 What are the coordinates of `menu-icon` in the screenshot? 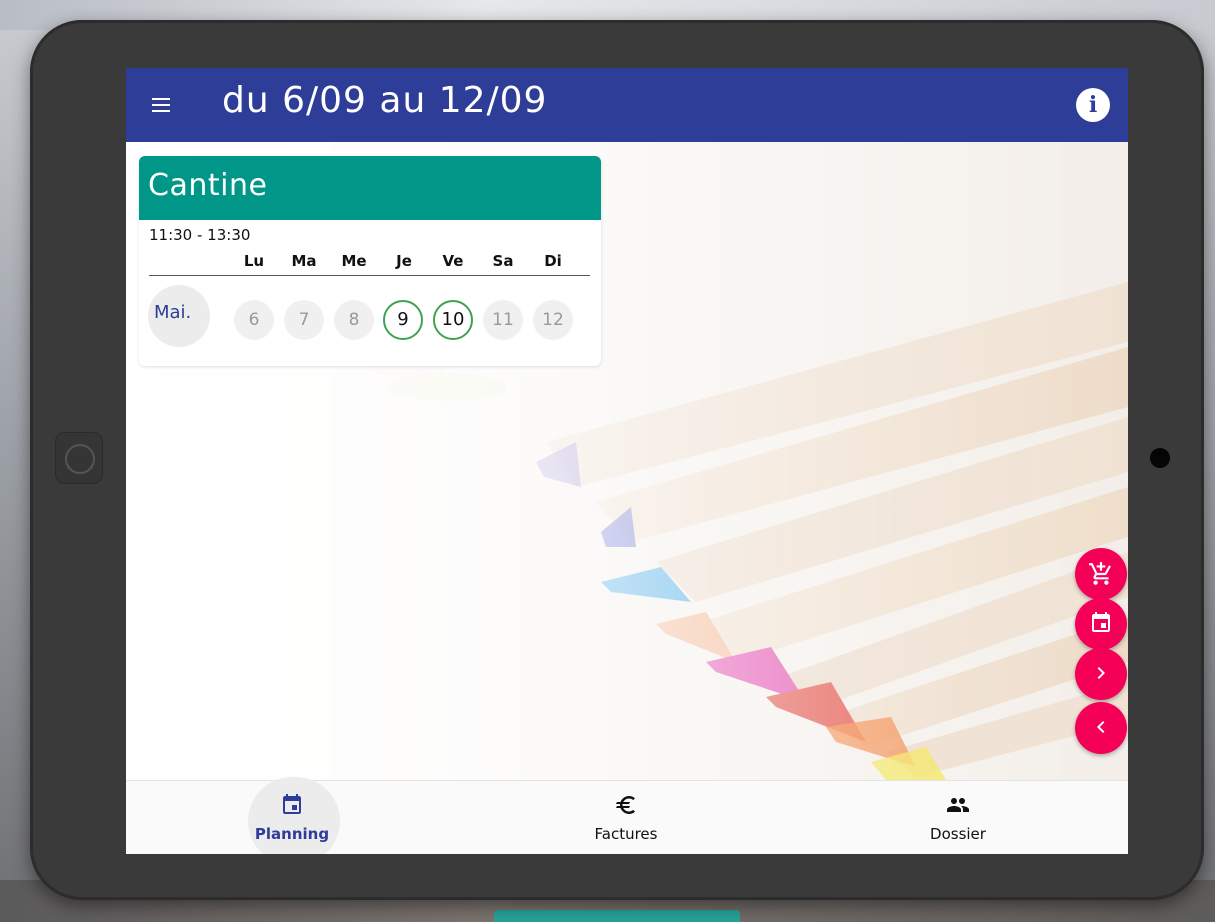 It's located at (161, 105).